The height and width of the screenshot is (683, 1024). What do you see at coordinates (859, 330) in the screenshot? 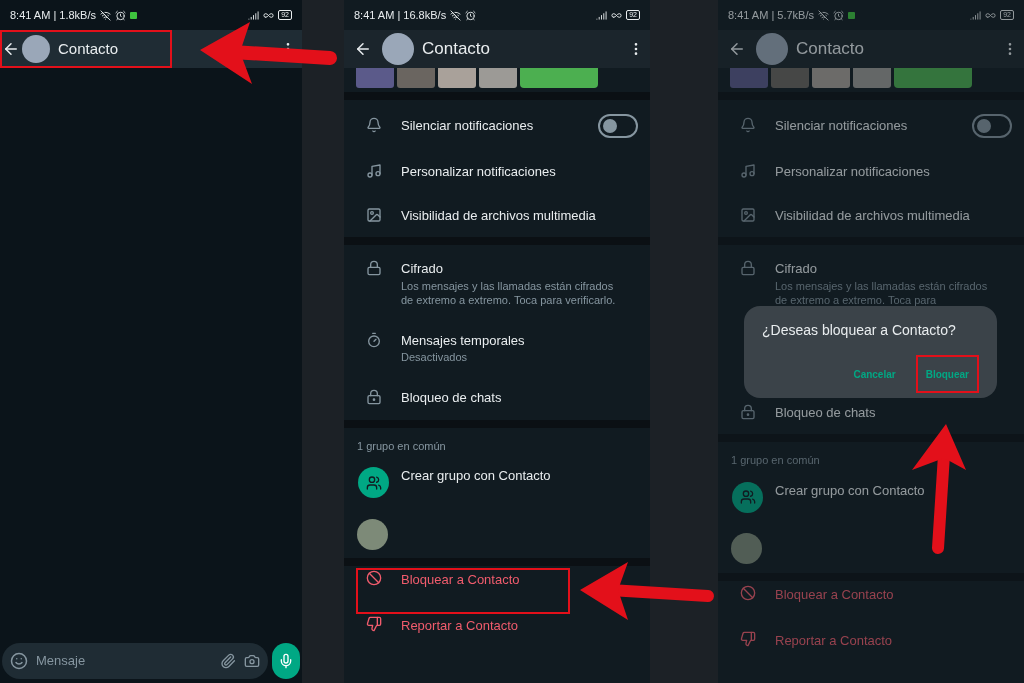
I see `dialog-title: ¿Deseas bloquear a Contacto?` at bounding box center [859, 330].